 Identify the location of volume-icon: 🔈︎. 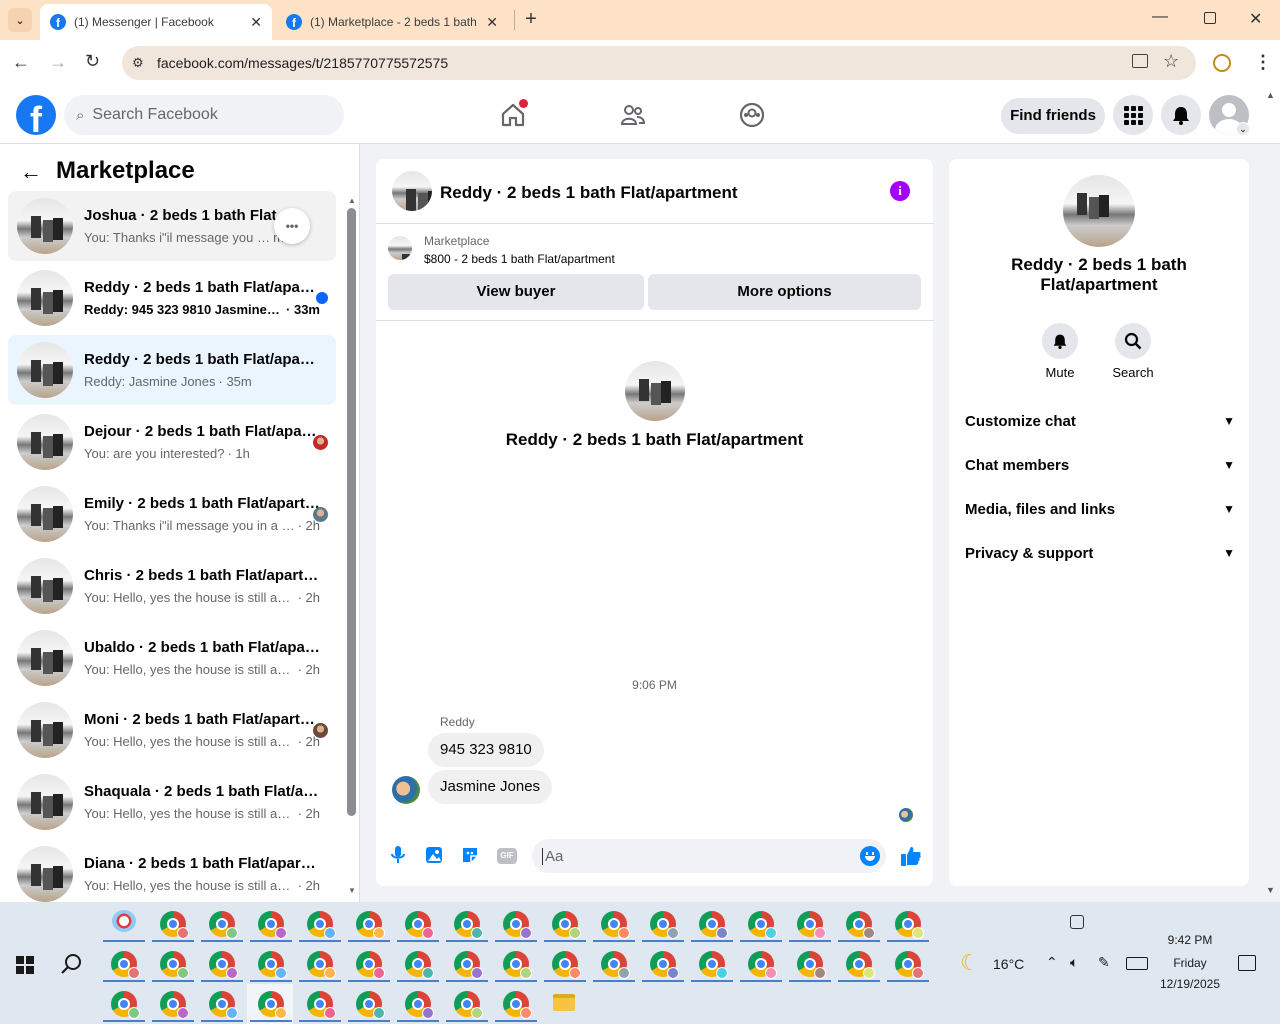
(1074, 962).